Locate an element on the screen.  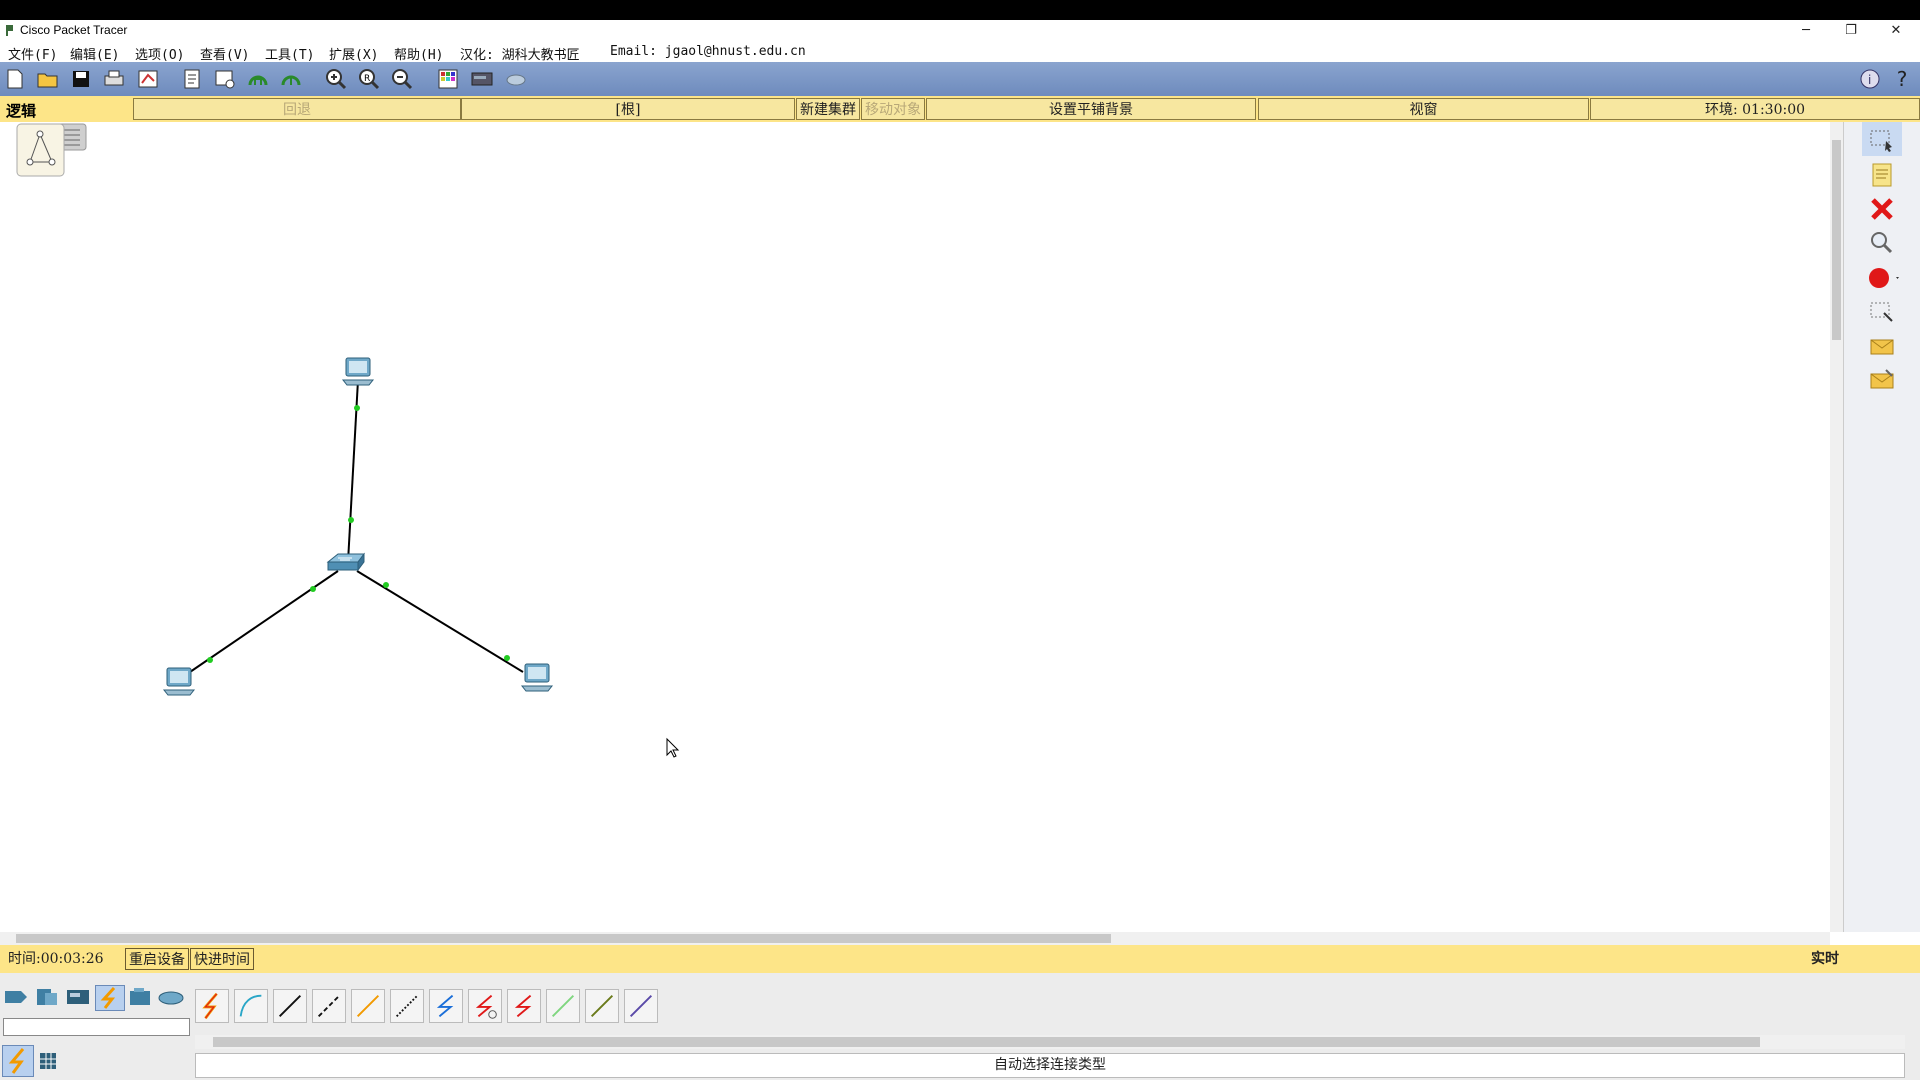
menu-options: 选项(O) is located at coordinates (159, 53).